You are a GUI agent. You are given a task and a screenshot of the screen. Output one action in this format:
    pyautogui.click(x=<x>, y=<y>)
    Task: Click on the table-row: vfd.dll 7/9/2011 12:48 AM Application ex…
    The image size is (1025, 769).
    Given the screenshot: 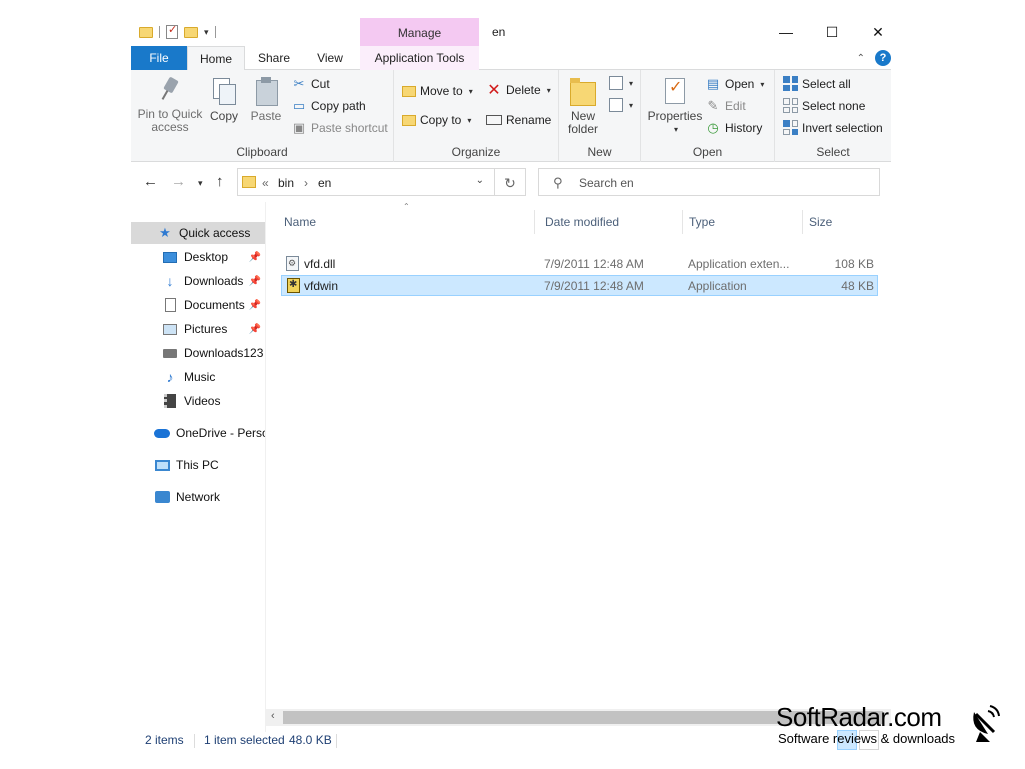 What is the action you would take?
    pyautogui.click(x=579, y=264)
    